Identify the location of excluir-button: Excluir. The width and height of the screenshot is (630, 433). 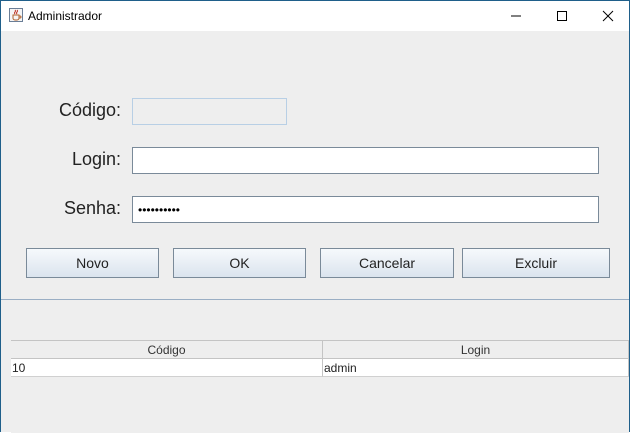
(536, 263).